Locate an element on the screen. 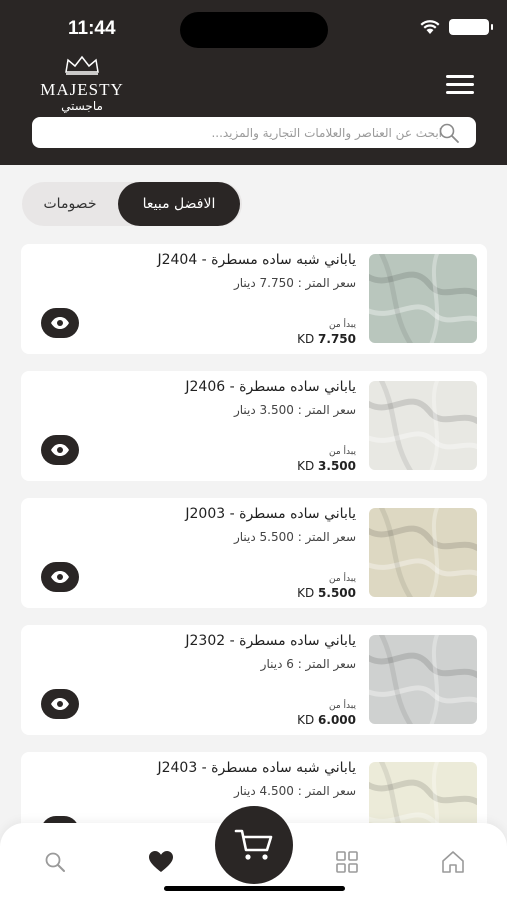  price-per-meter: سعر المتر : 3.500 دينار is located at coordinates (294, 410).